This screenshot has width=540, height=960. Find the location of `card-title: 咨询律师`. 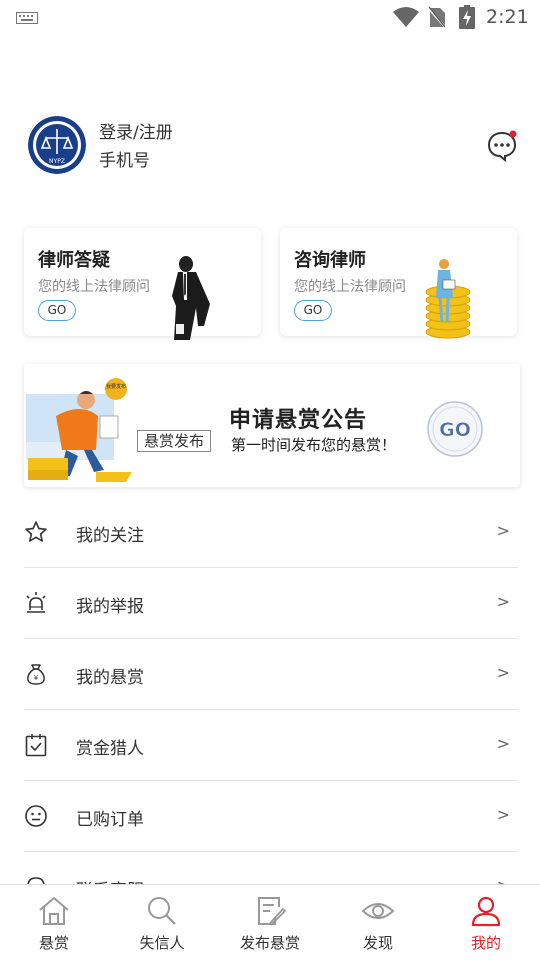

card-title: 咨询律师 is located at coordinates (330, 260).